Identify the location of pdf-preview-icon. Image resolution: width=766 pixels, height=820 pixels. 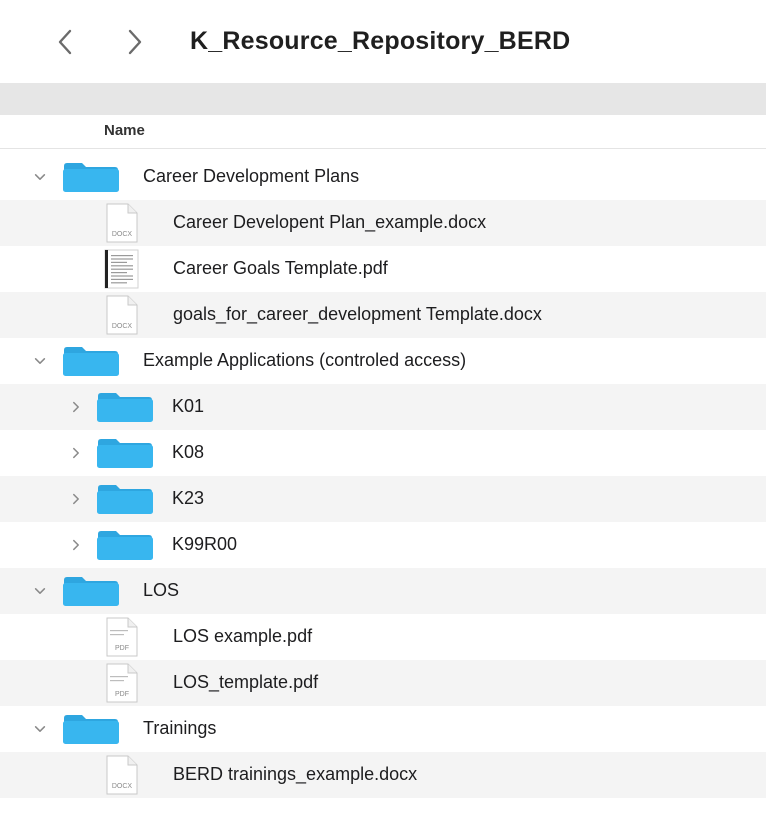
(121, 269).